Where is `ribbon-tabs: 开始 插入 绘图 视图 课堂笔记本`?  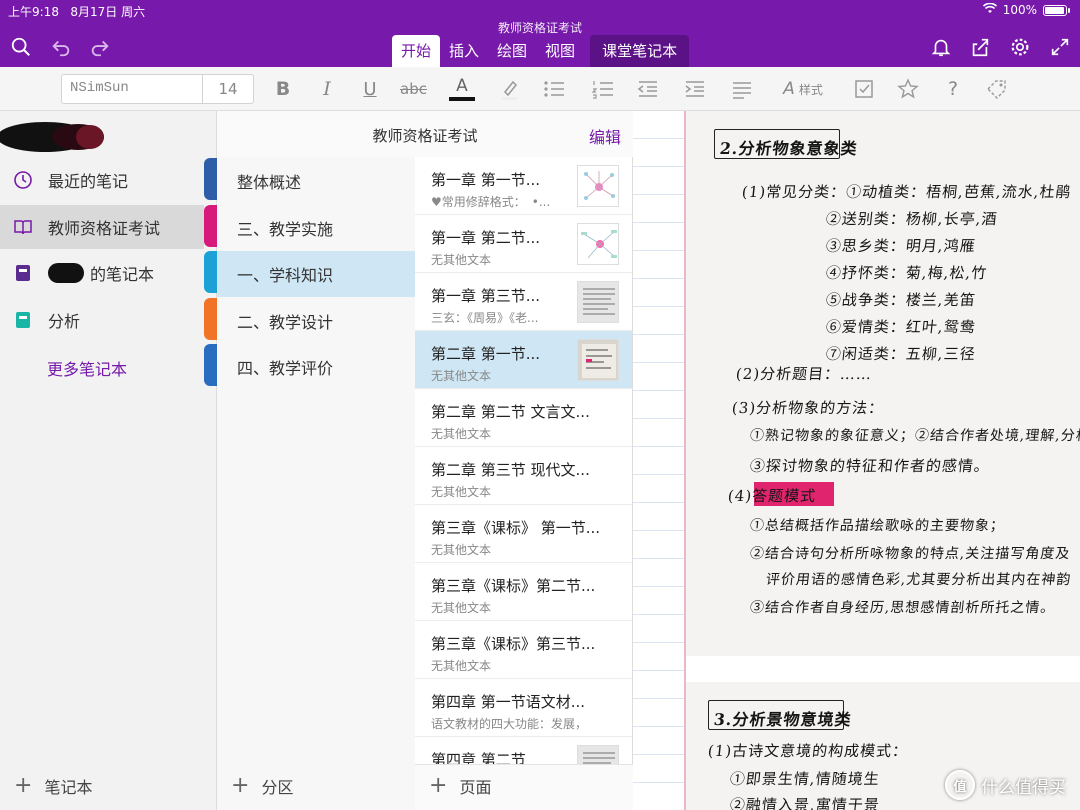 ribbon-tabs: 开始 插入 绘图 视图 课堂笔记本 is located at coordinates (541, 51).